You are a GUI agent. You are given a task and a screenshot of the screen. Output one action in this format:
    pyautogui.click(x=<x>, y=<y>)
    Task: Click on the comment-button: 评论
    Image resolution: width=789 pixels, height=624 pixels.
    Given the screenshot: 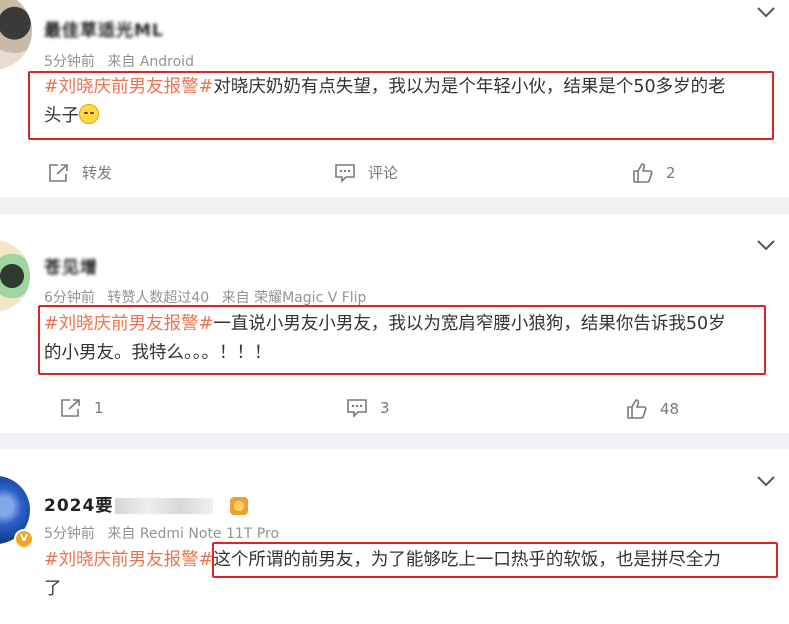 What is the action you would take?
    pyautogui.click(x=366, y=172)
    